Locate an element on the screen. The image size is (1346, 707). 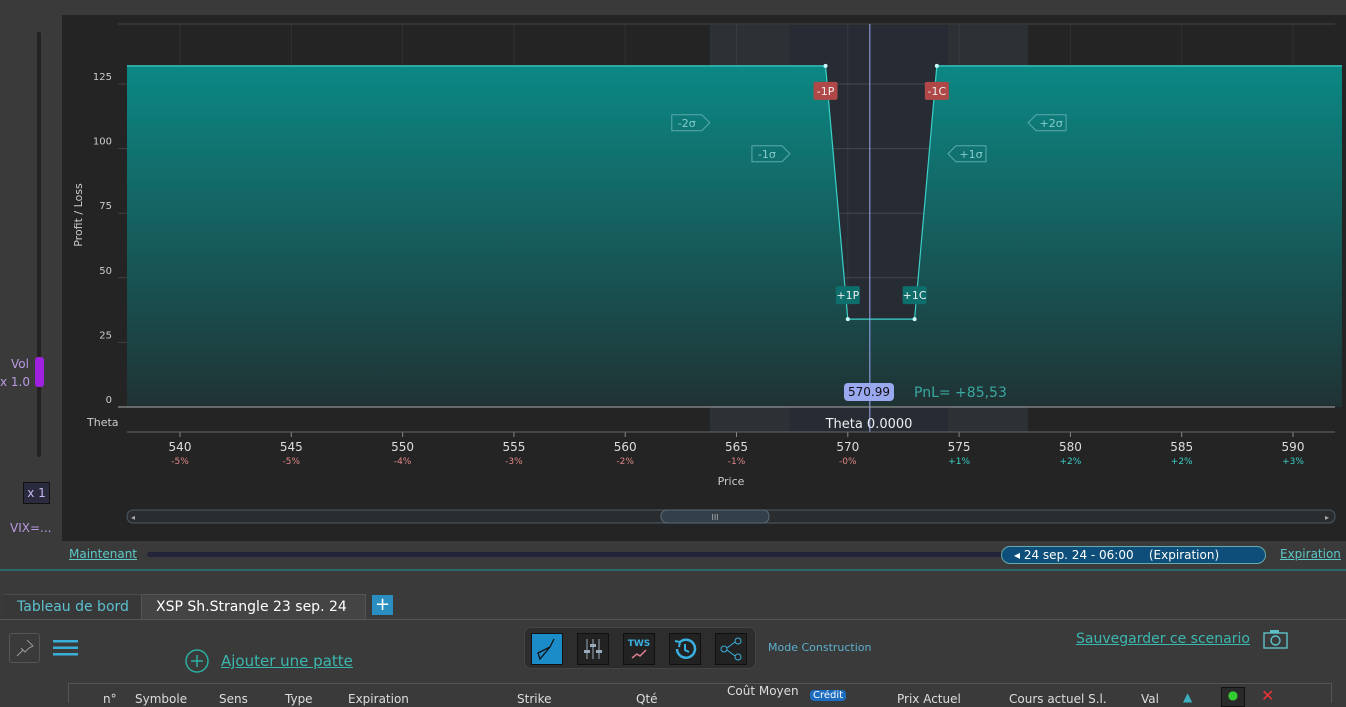
history-icon is located at coordinates (685, 648).